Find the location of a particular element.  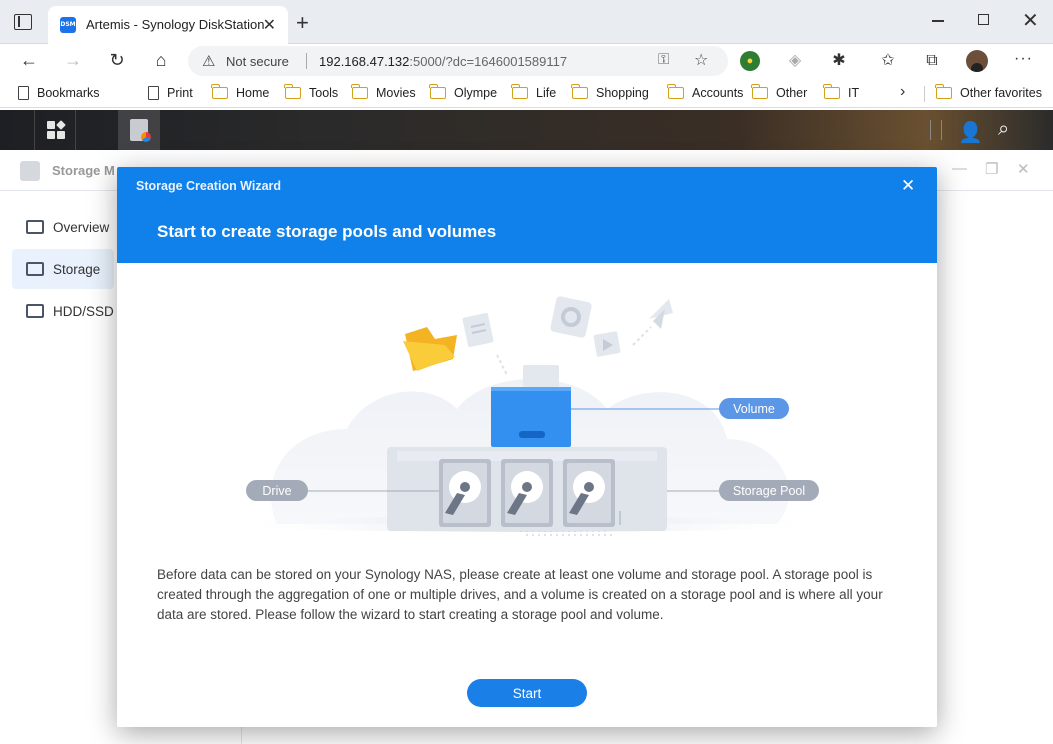

bookmark-other-favorites: Other favorites is located at coordinates (988, 93).